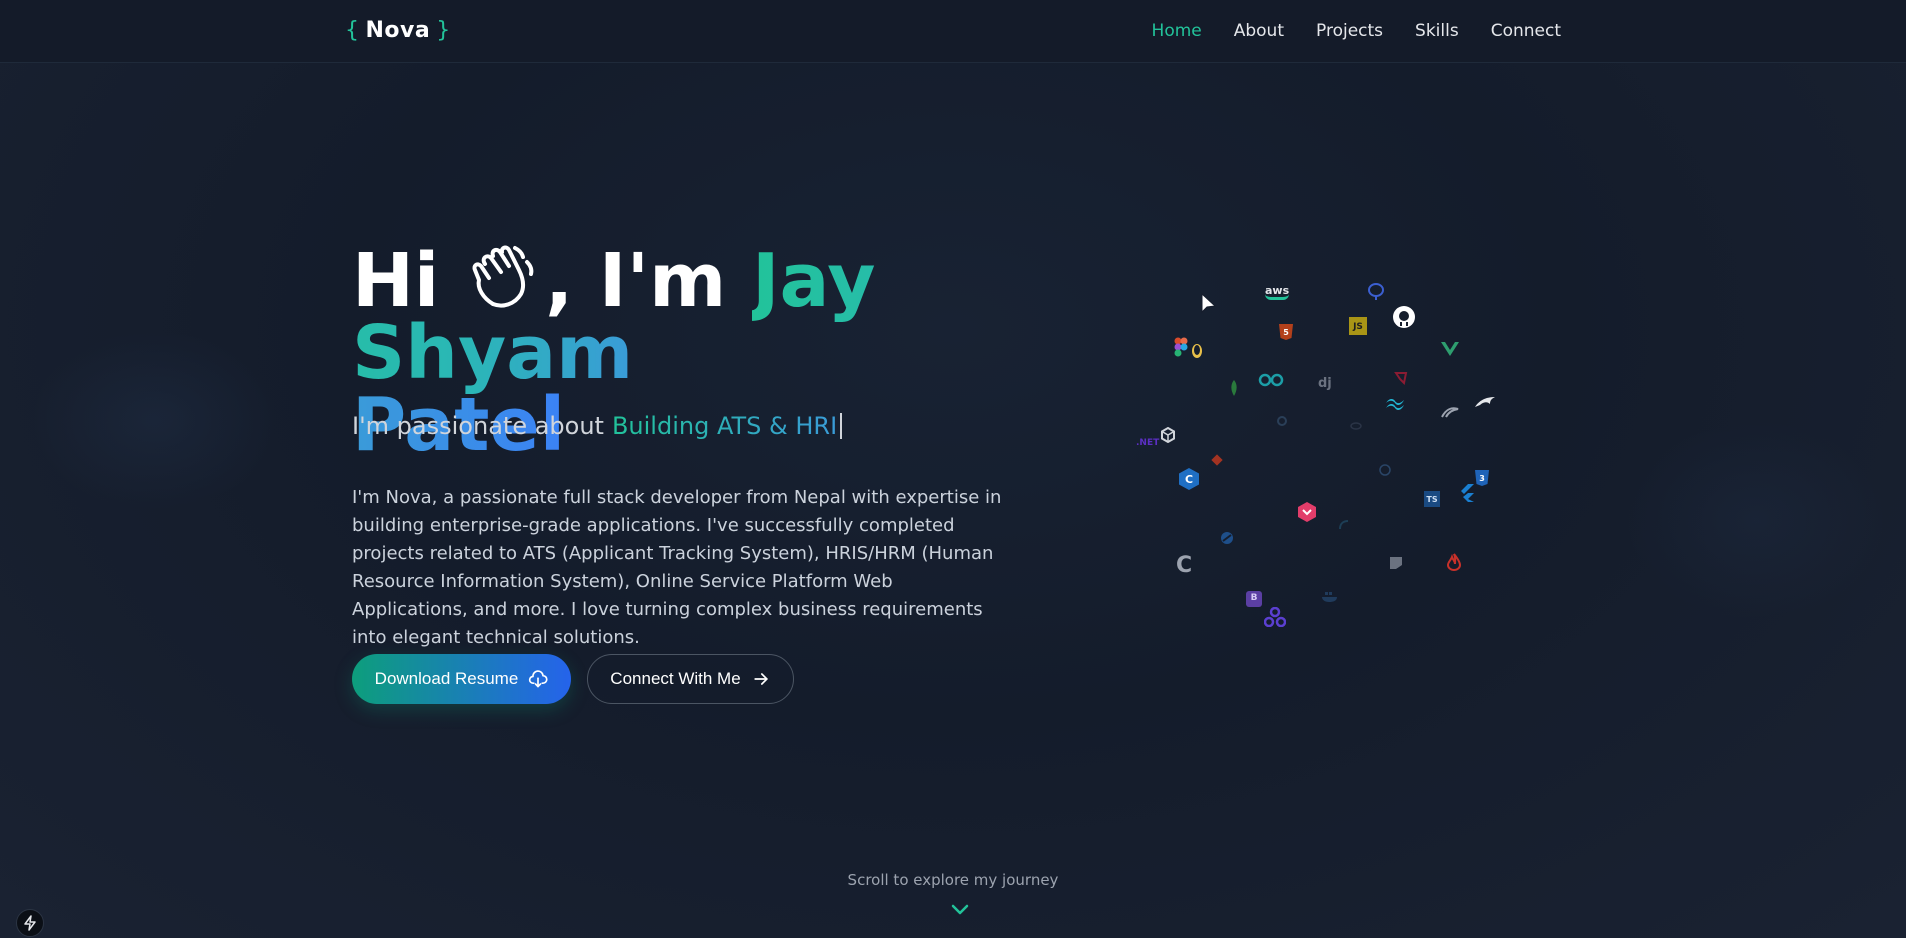 The height and width of the screenshot is (938, 1906). What do you see at coordinates (1271, 381) in the screenshot?
I see `arduino-icon` at bounding box center [1271, 381].